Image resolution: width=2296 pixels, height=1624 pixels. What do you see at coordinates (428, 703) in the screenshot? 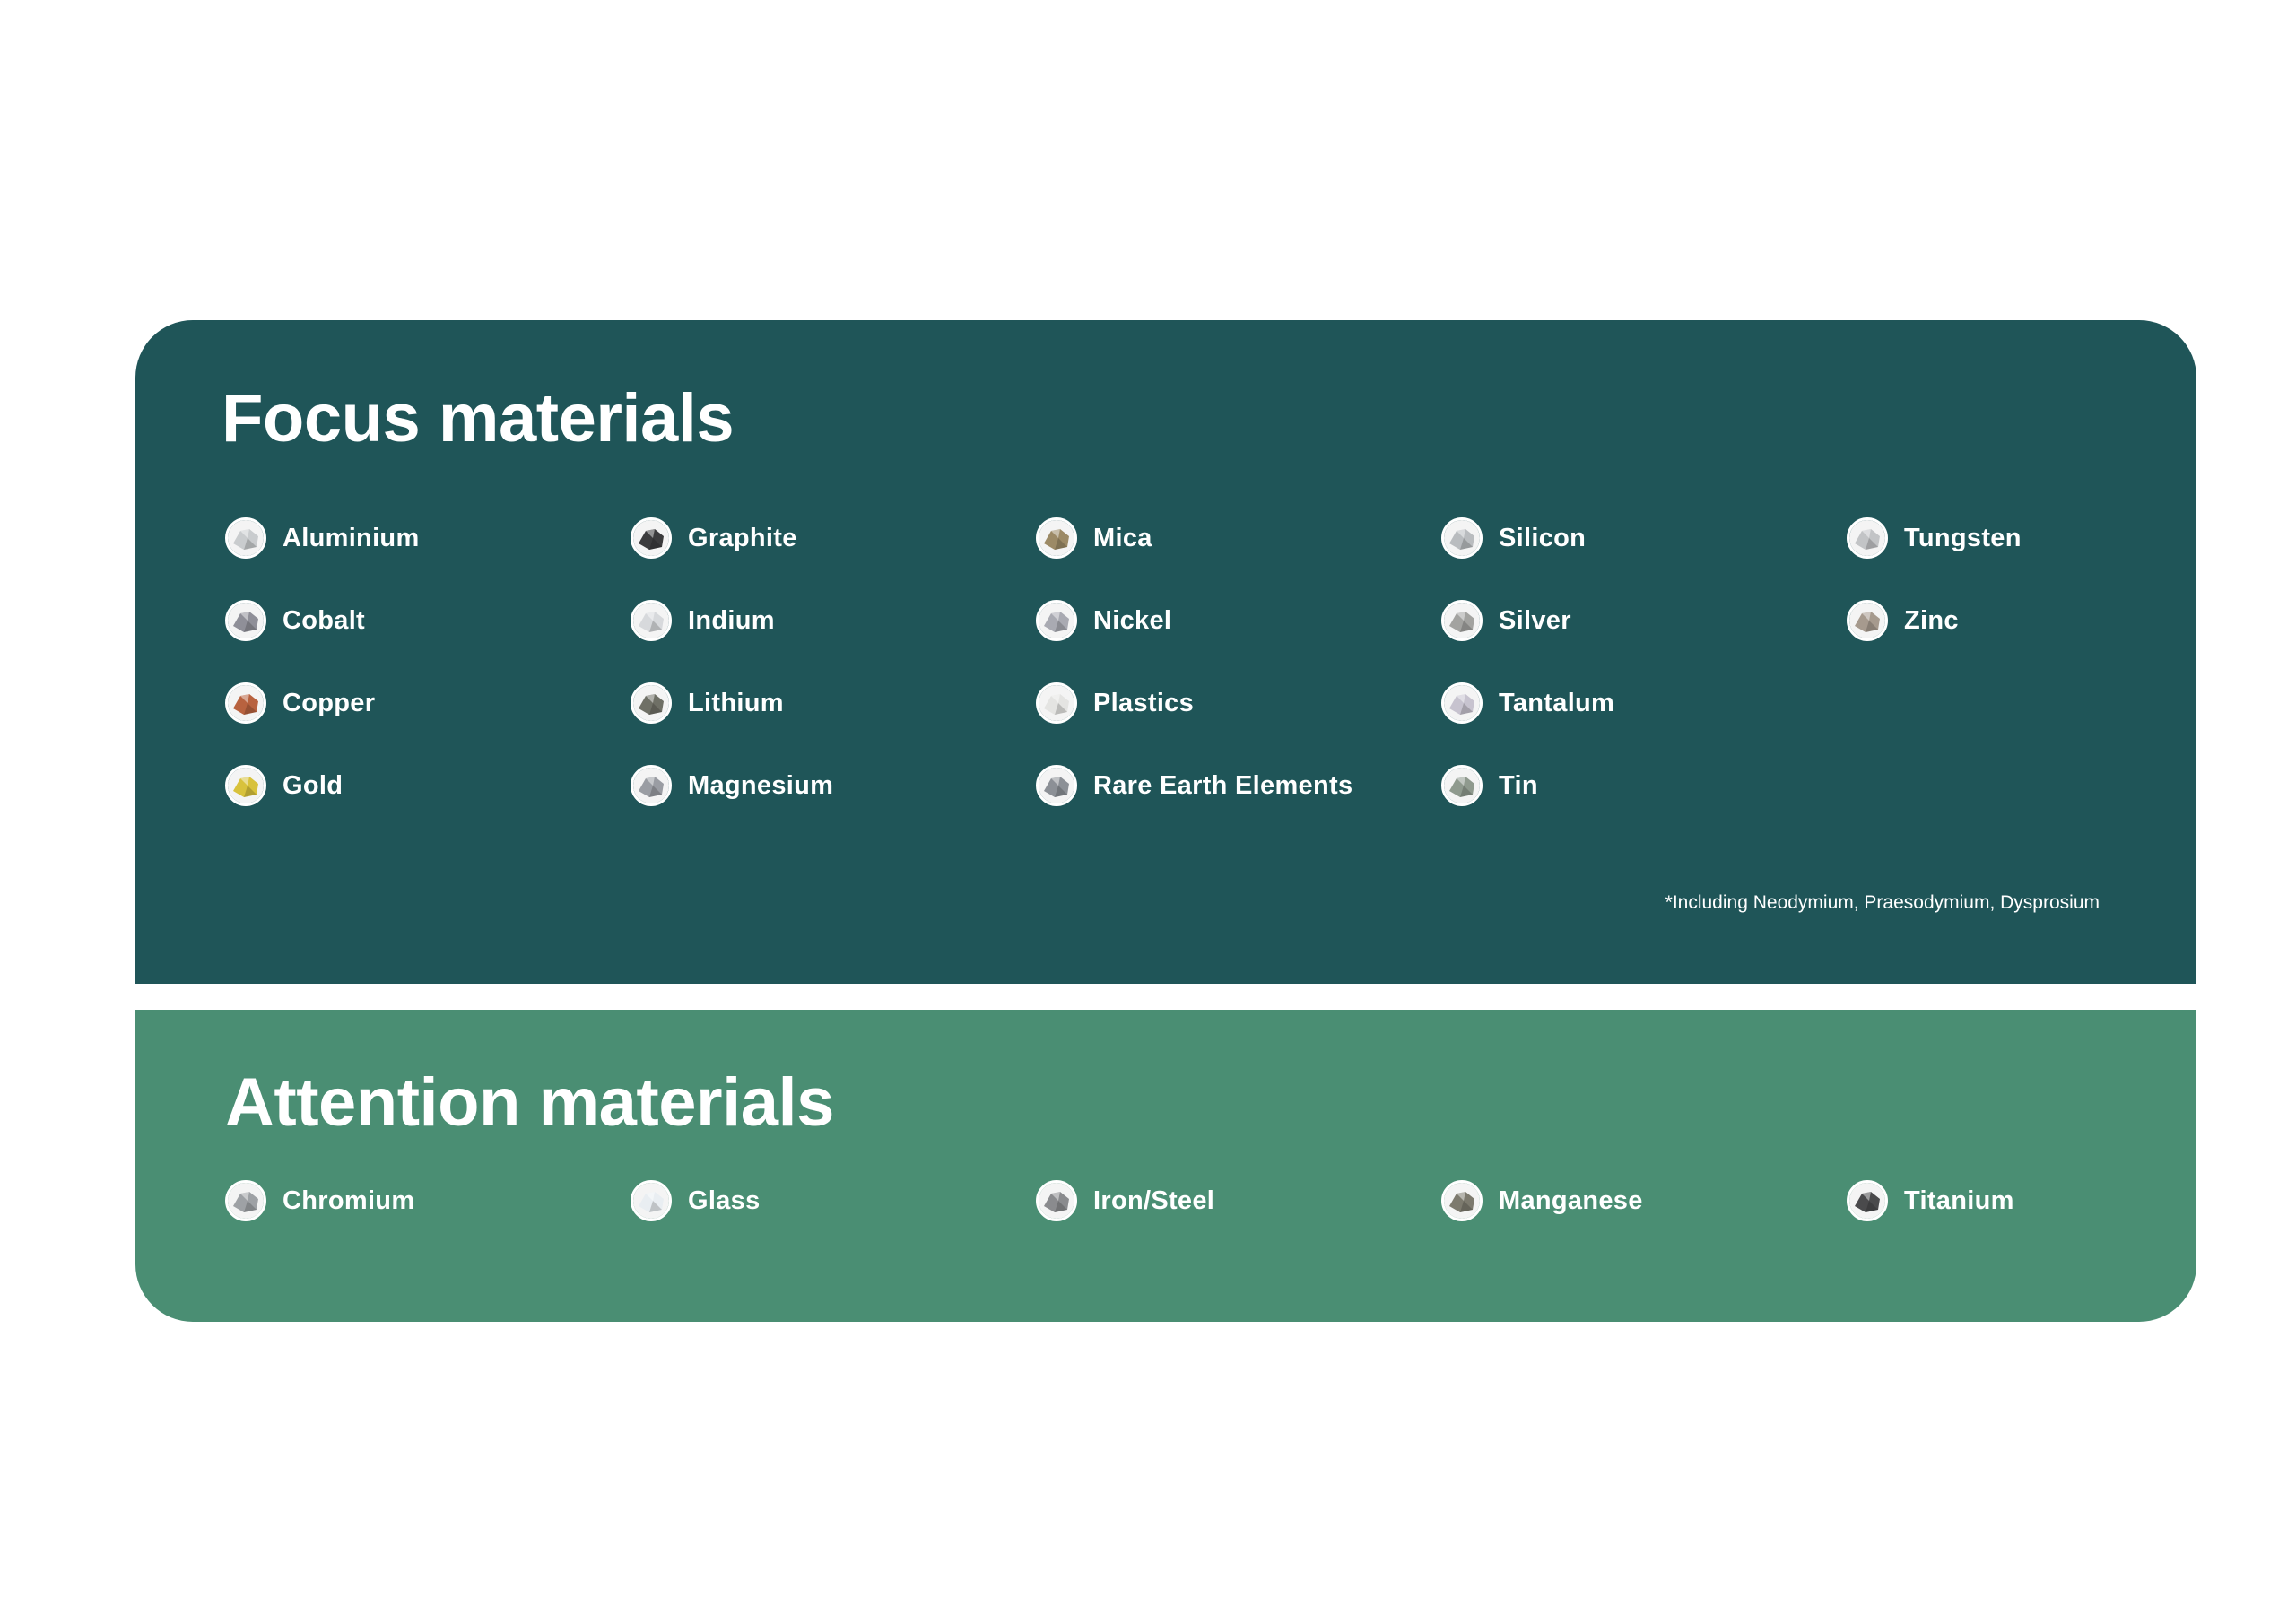
I see `material-item-copper: Copper` at bounding box center [428, 703].